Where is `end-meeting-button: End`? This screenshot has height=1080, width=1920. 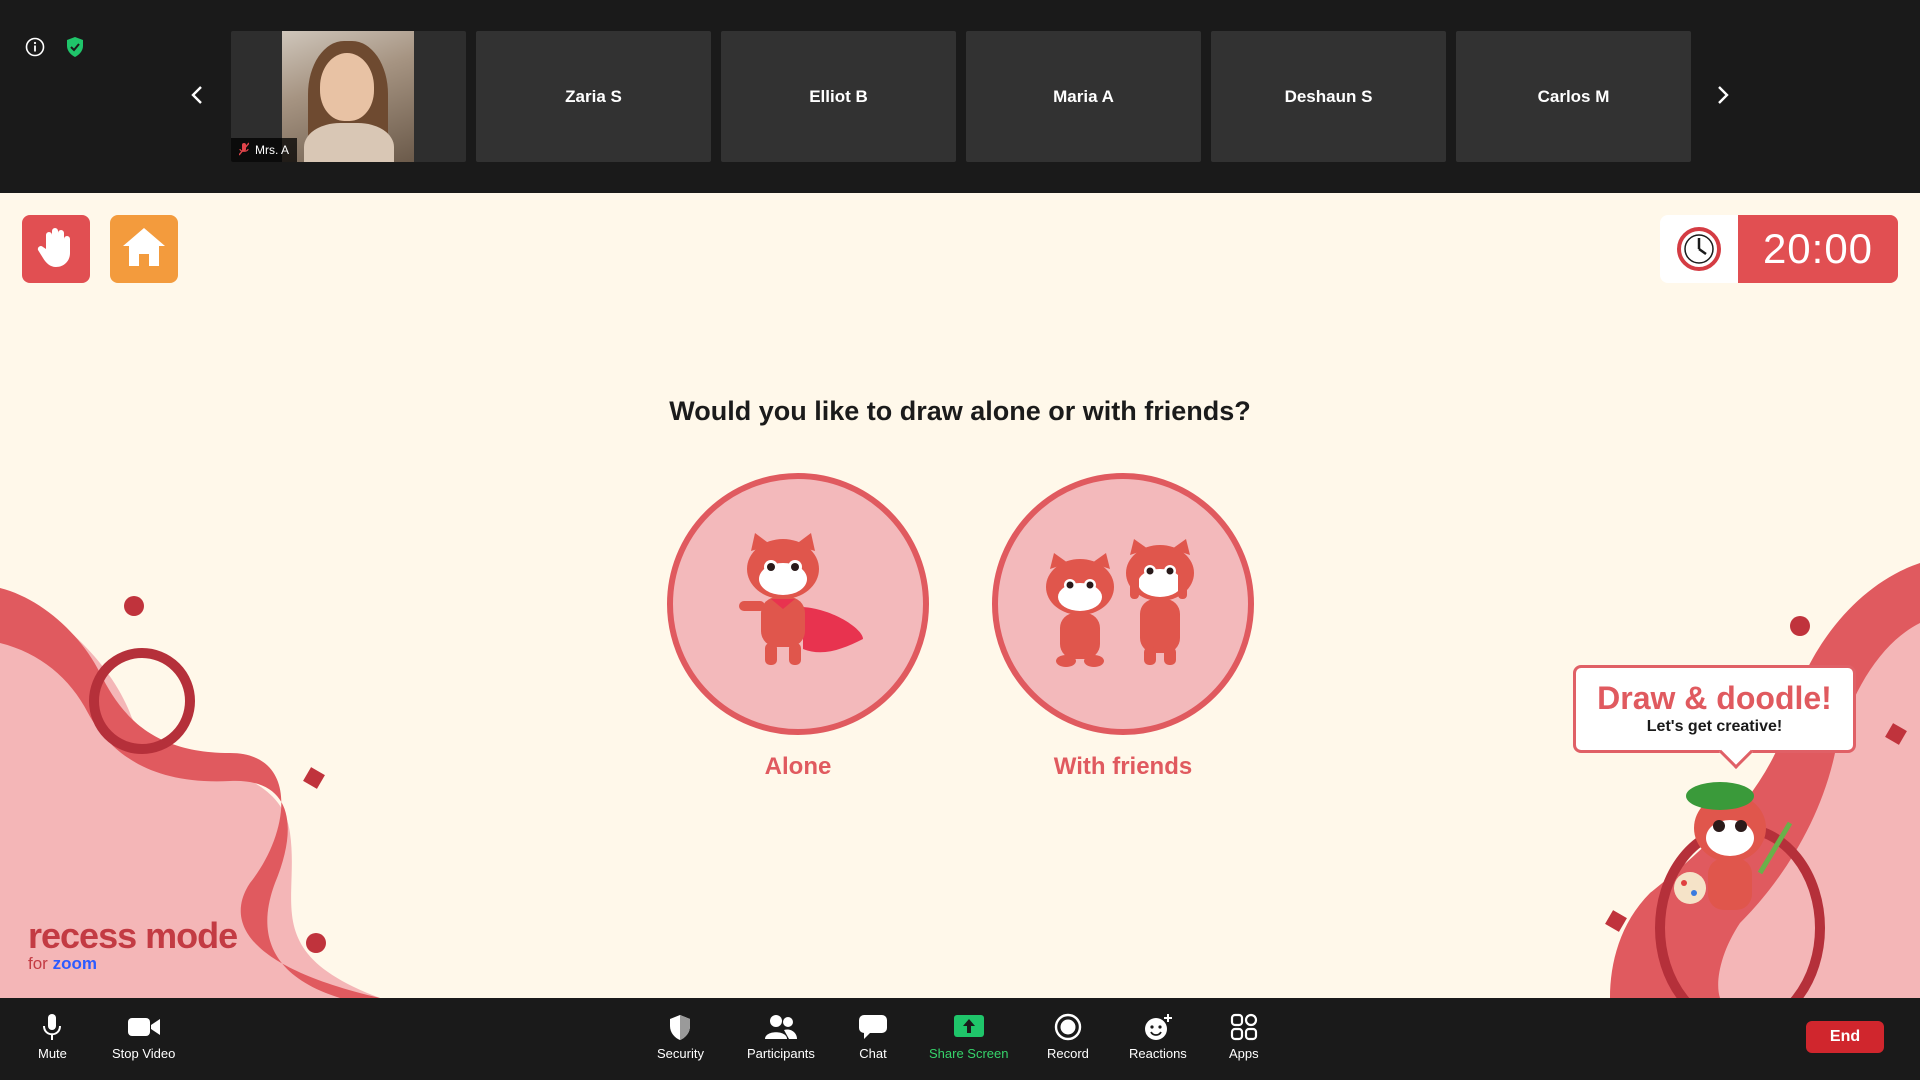 end-meeting-button: End is located at coordinates (1845, 1037).